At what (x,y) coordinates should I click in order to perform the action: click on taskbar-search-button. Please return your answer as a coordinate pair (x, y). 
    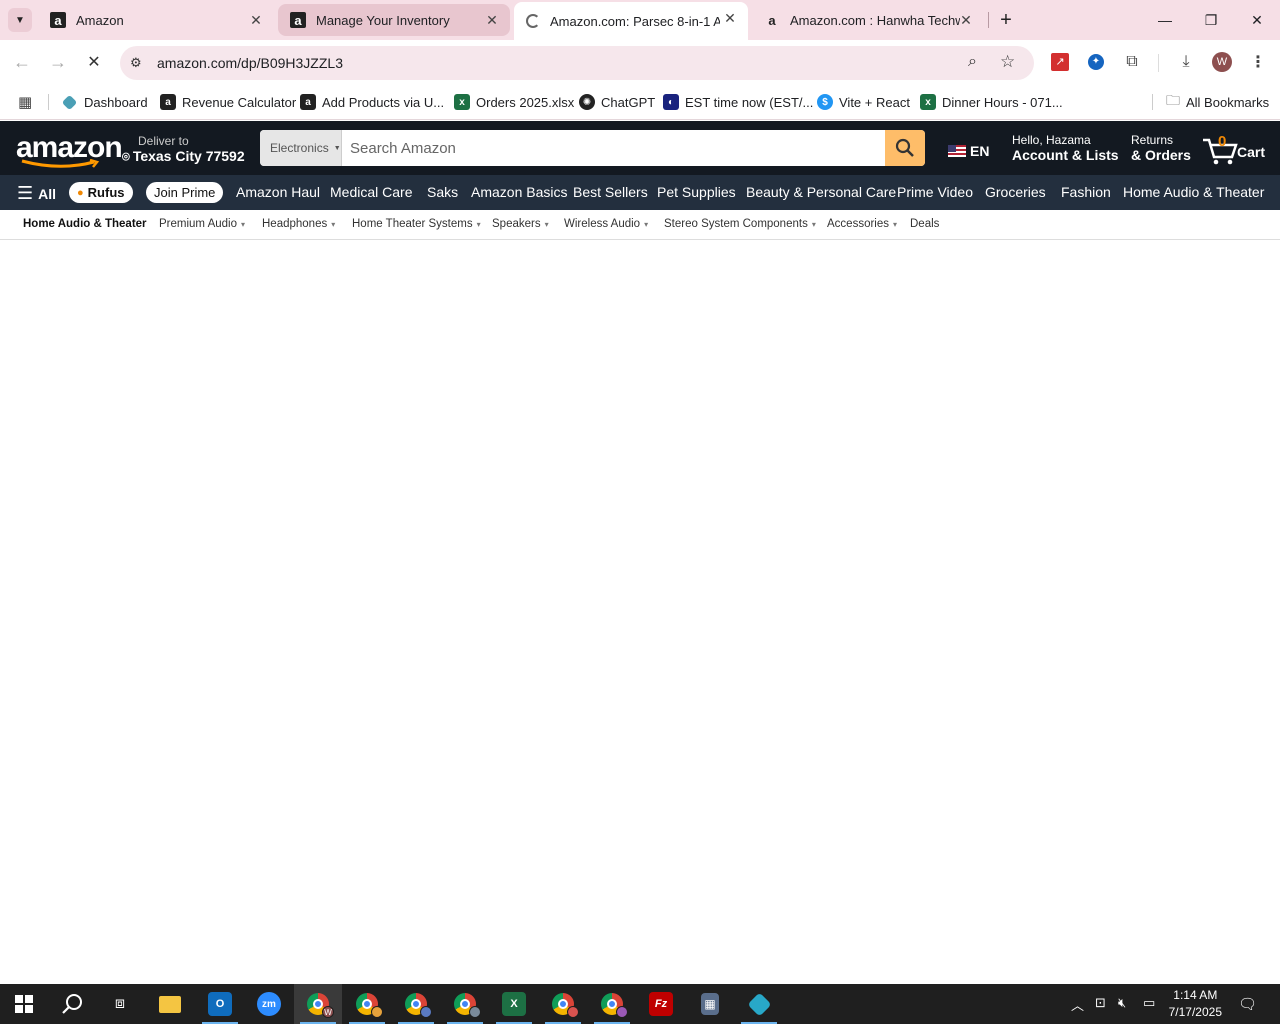
    Looking at the image, I should click on (72, 1004).